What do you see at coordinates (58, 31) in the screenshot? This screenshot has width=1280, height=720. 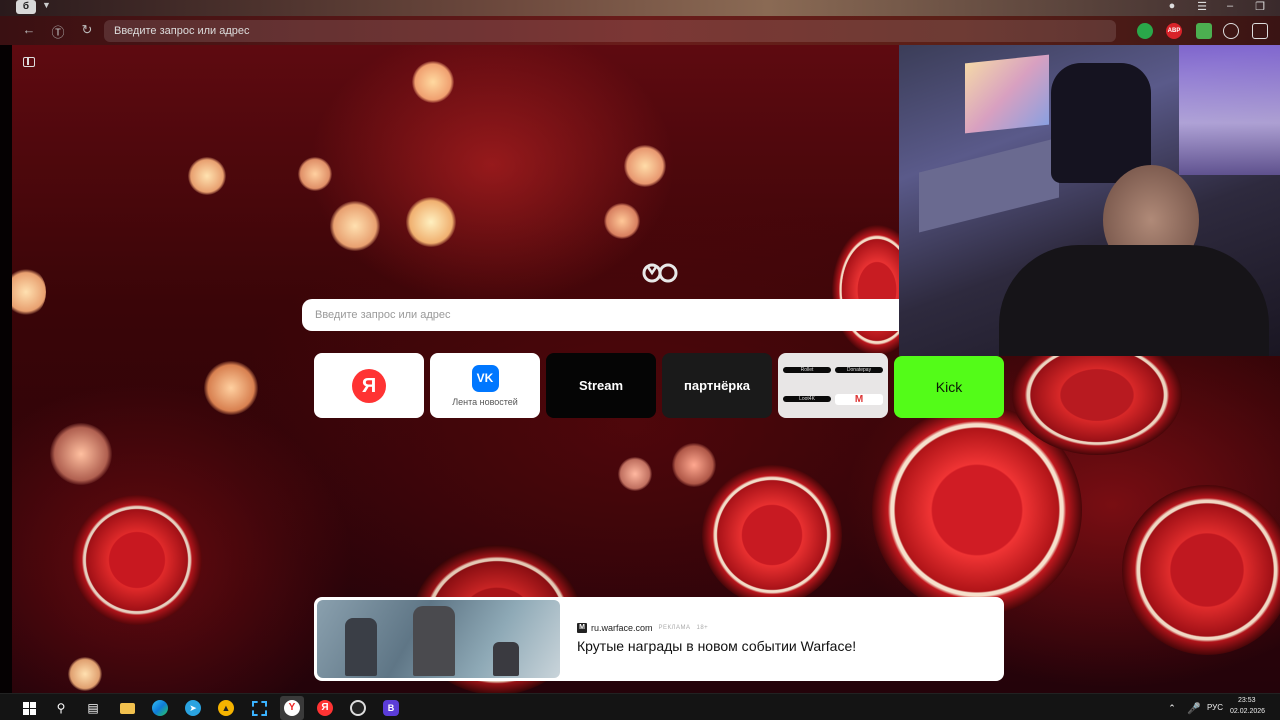 I see `yandex-home-icon: Ⓣ` at bounding box center [58, 31].